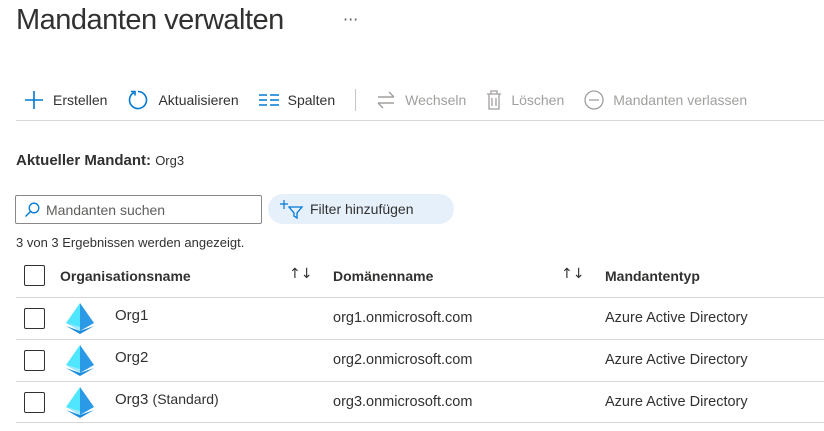 This screenshot has height=431, width=824. What do you see at coordinates (131, 357) in the screenshot?
I see `org-name: Org2` at bounding box center [131, 357].